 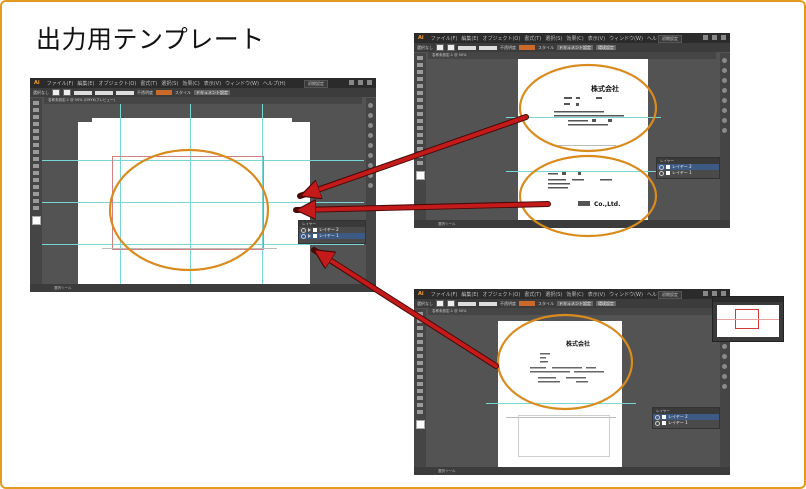 I want to click on arrow-from-bottom, so click(x=408, y=310).